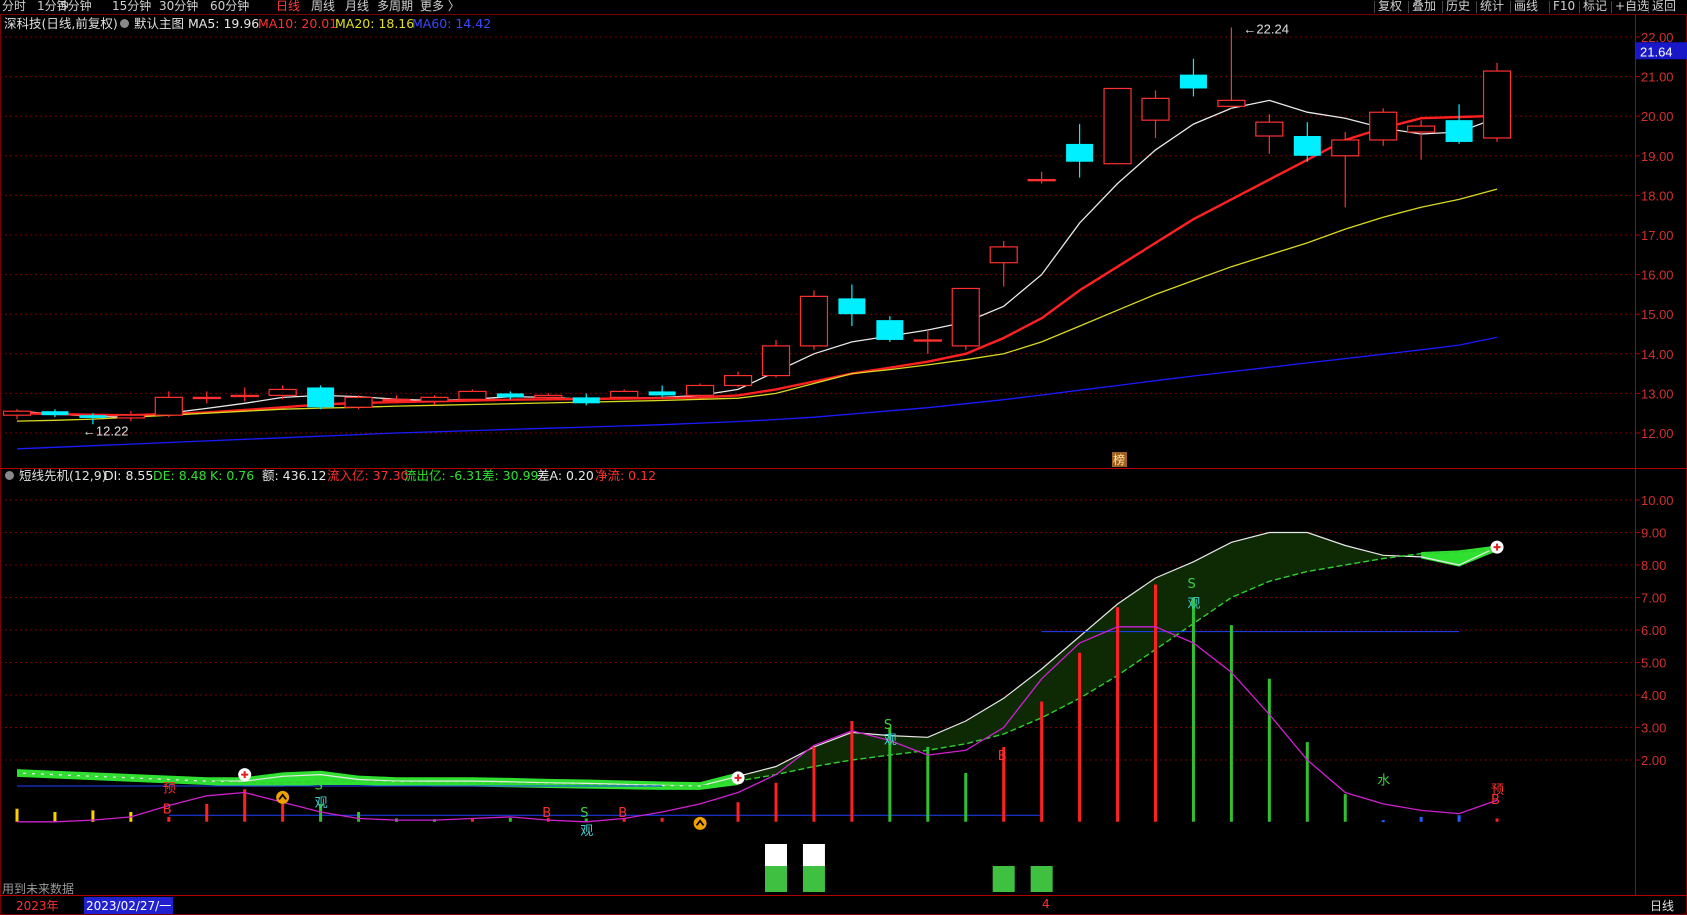 This screenshot has height=915, width=1687. What do you see at coordinates (1662, 905) in the screenshot?
I see `period-label: 日线` at bounding box center [1662, 905].